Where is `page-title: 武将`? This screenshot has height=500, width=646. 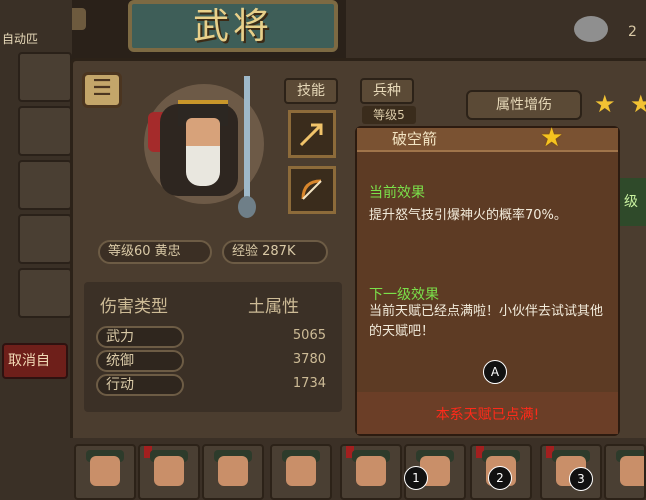
page-title: 武将 is located at coordinates (232, 26).